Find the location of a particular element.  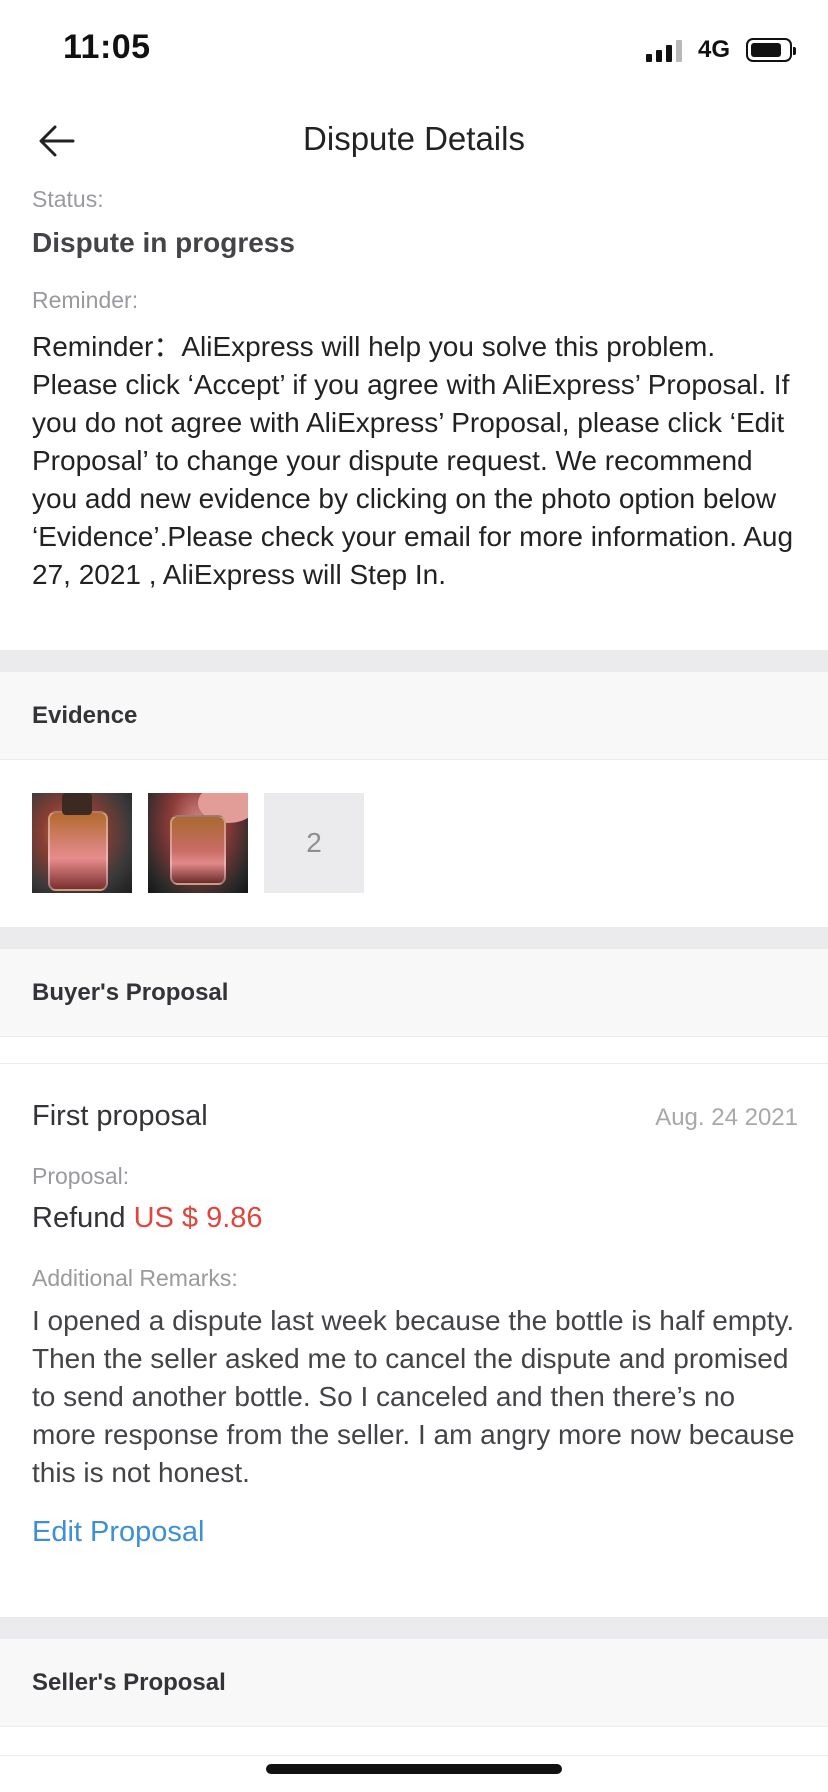

page-title: Dispute Details is located at coordinates (414, 138).